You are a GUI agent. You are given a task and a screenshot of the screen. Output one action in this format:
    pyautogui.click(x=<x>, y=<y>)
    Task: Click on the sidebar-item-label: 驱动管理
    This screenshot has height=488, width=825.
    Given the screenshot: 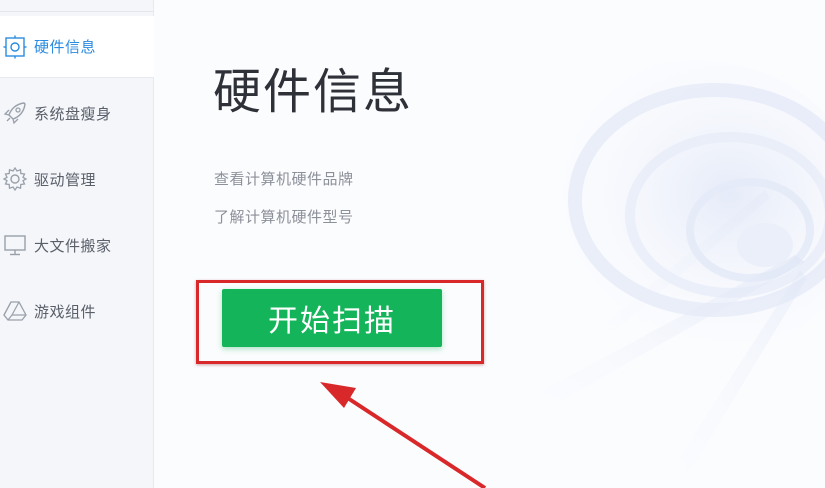 What is the action you would take?
    pyautogui.click(x=65, y=179)
    